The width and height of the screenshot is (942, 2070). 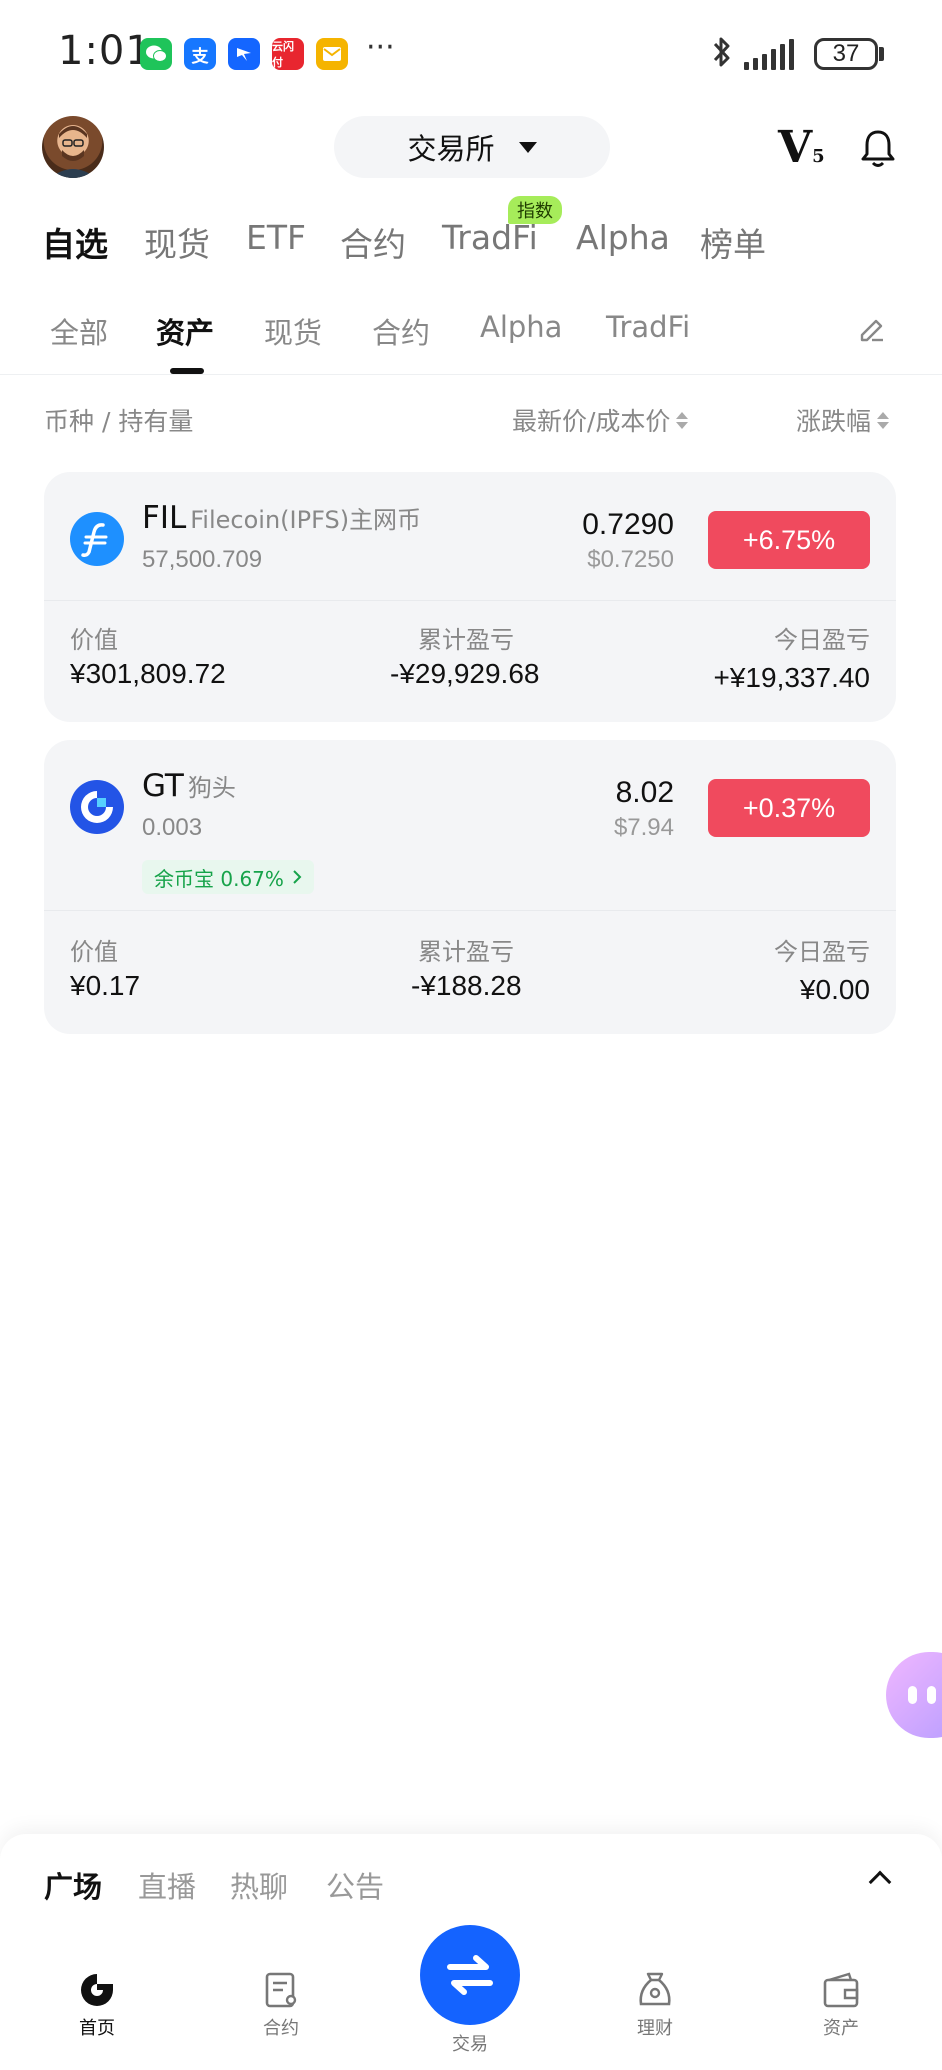 What do you see at coordinates (332, 54) in the screenshot?
I see `mail-icon` at bounding box center [332, 54].